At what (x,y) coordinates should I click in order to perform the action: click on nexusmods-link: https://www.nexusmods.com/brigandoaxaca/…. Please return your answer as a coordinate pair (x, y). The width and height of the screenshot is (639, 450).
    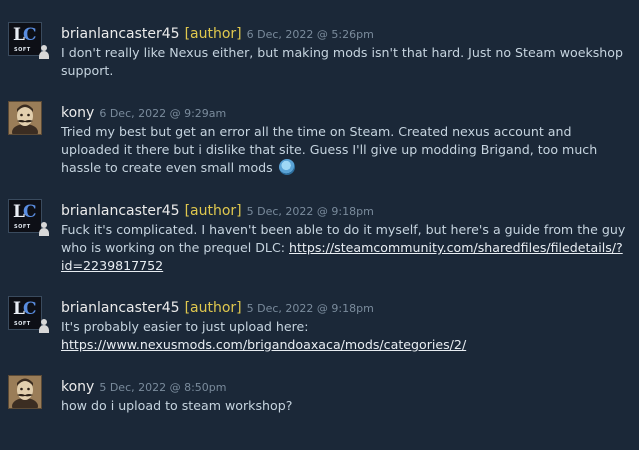
    Looking at the image, I should click on (263, 344).